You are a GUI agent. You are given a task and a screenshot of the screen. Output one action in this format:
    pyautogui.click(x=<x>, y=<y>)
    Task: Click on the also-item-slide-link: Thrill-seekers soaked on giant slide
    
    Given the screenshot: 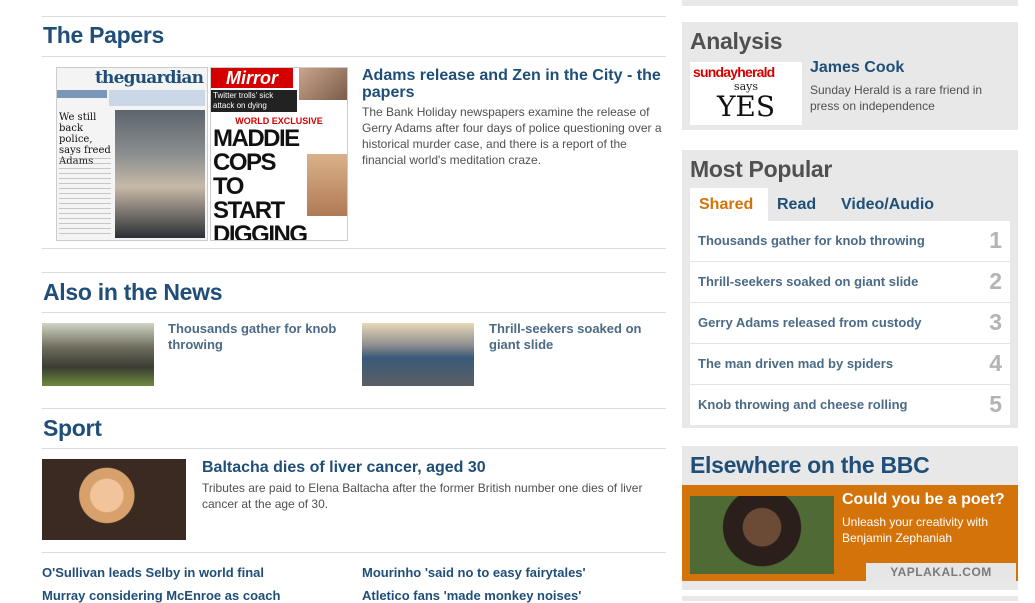 What is the action you would take?
    pyautogui.click(x=576, y=337)
    